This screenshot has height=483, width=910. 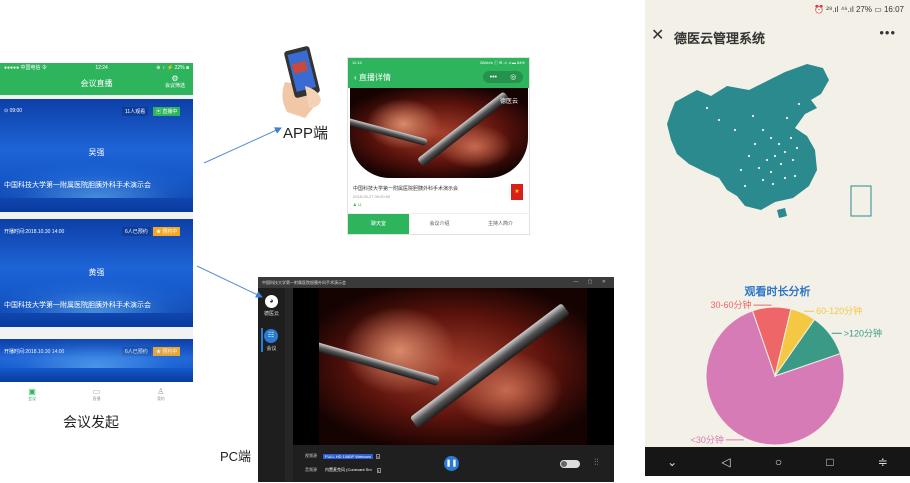 What do you see at coordinates (372, 77) in the screenshot?
I see `page-title: ‹ 直播详情` at bounding box center [372, 77].